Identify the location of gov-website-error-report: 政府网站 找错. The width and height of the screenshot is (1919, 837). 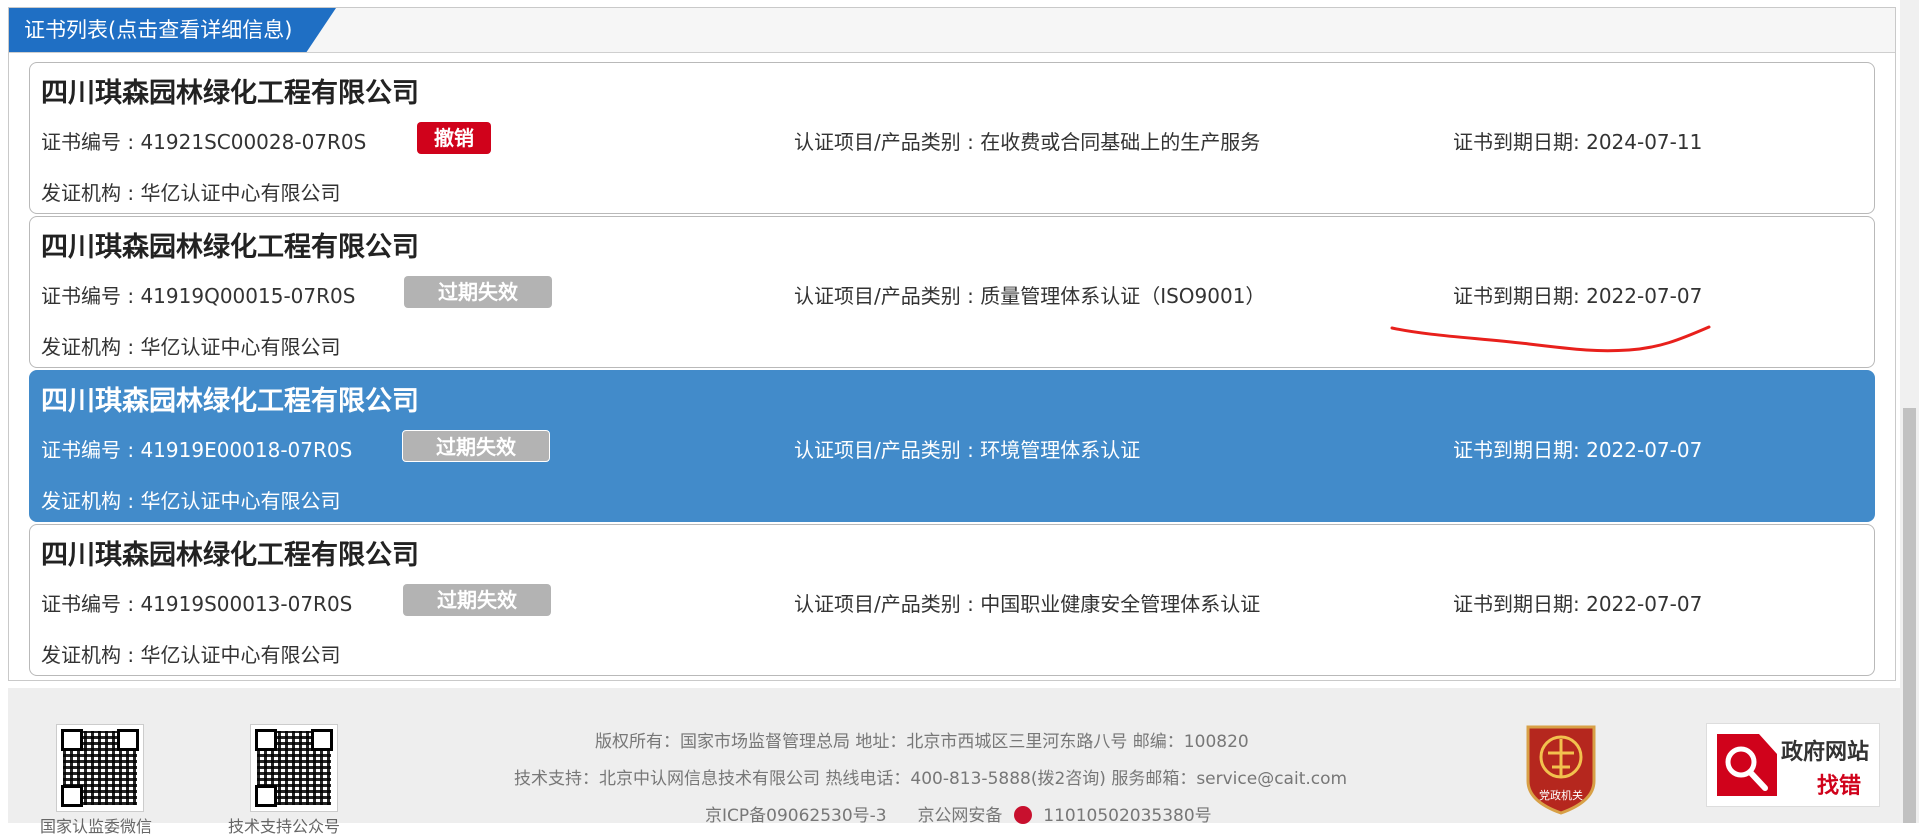
(1793, 765).